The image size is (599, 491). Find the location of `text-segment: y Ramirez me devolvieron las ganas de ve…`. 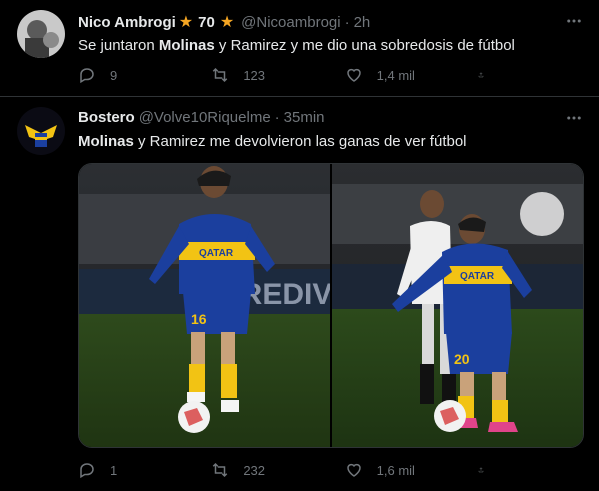

text-segment: y Ramirez me devolvieron las ganas de ve… is located at coordinates (300, 141).